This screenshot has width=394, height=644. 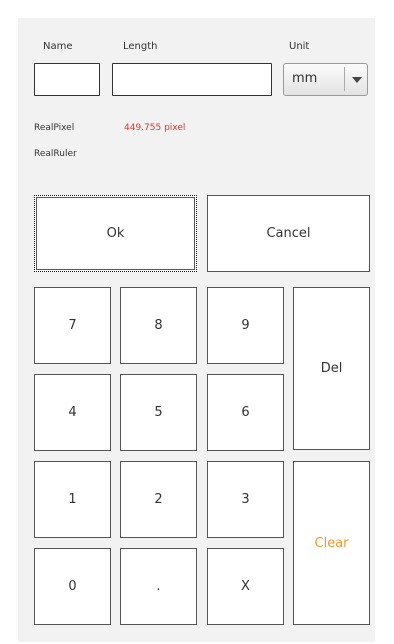 I want to click on key-x-button: X, so click(x=245, y=586).